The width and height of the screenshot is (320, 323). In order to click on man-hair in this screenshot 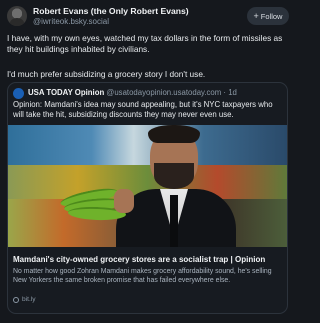, I will do `click(174, 134)`.